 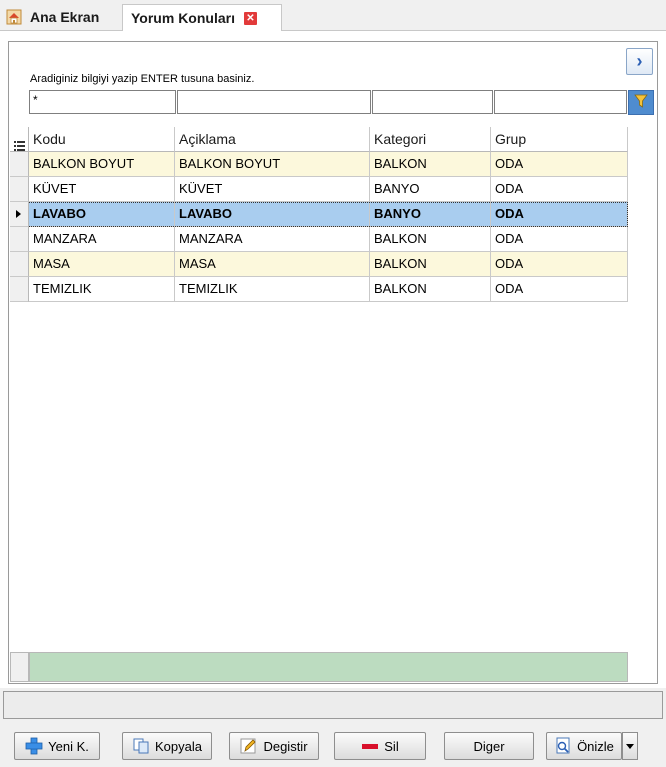 I want to click on cell-kodu: TEMIZLIK, so click(x=102, y=289).